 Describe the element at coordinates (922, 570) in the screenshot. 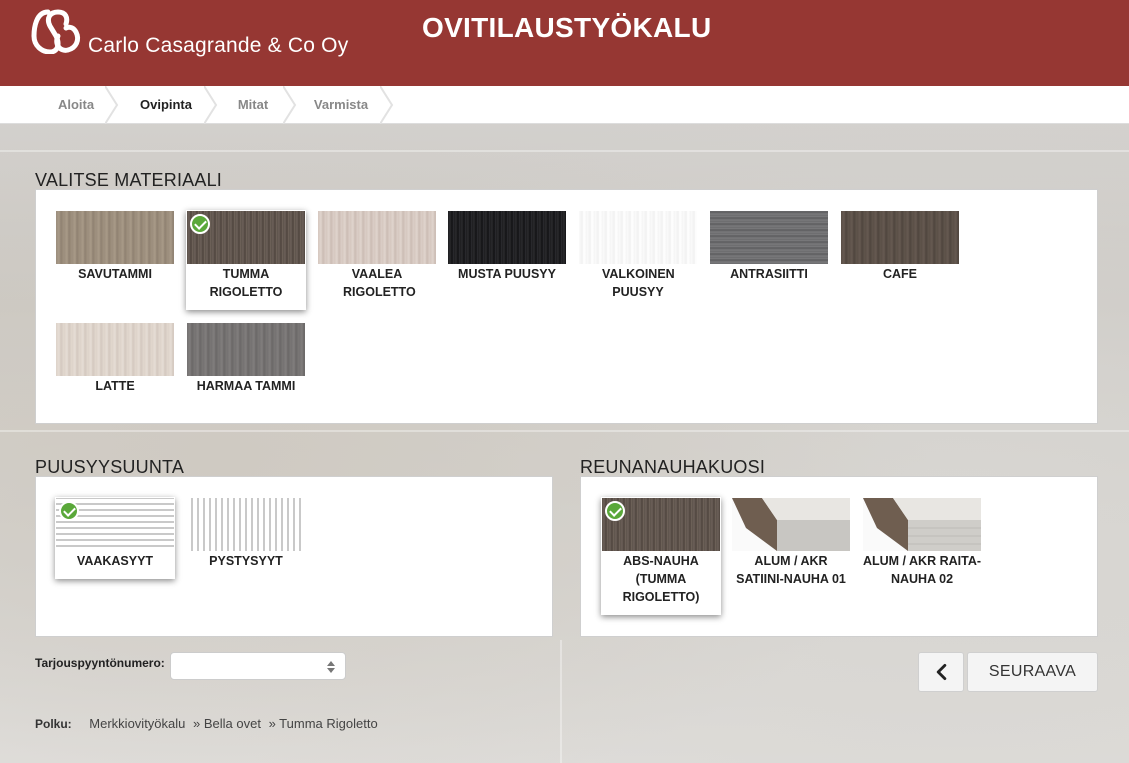

I see `edge-label: ALUM / AKR RAITA-NAUHA 02` at that location.